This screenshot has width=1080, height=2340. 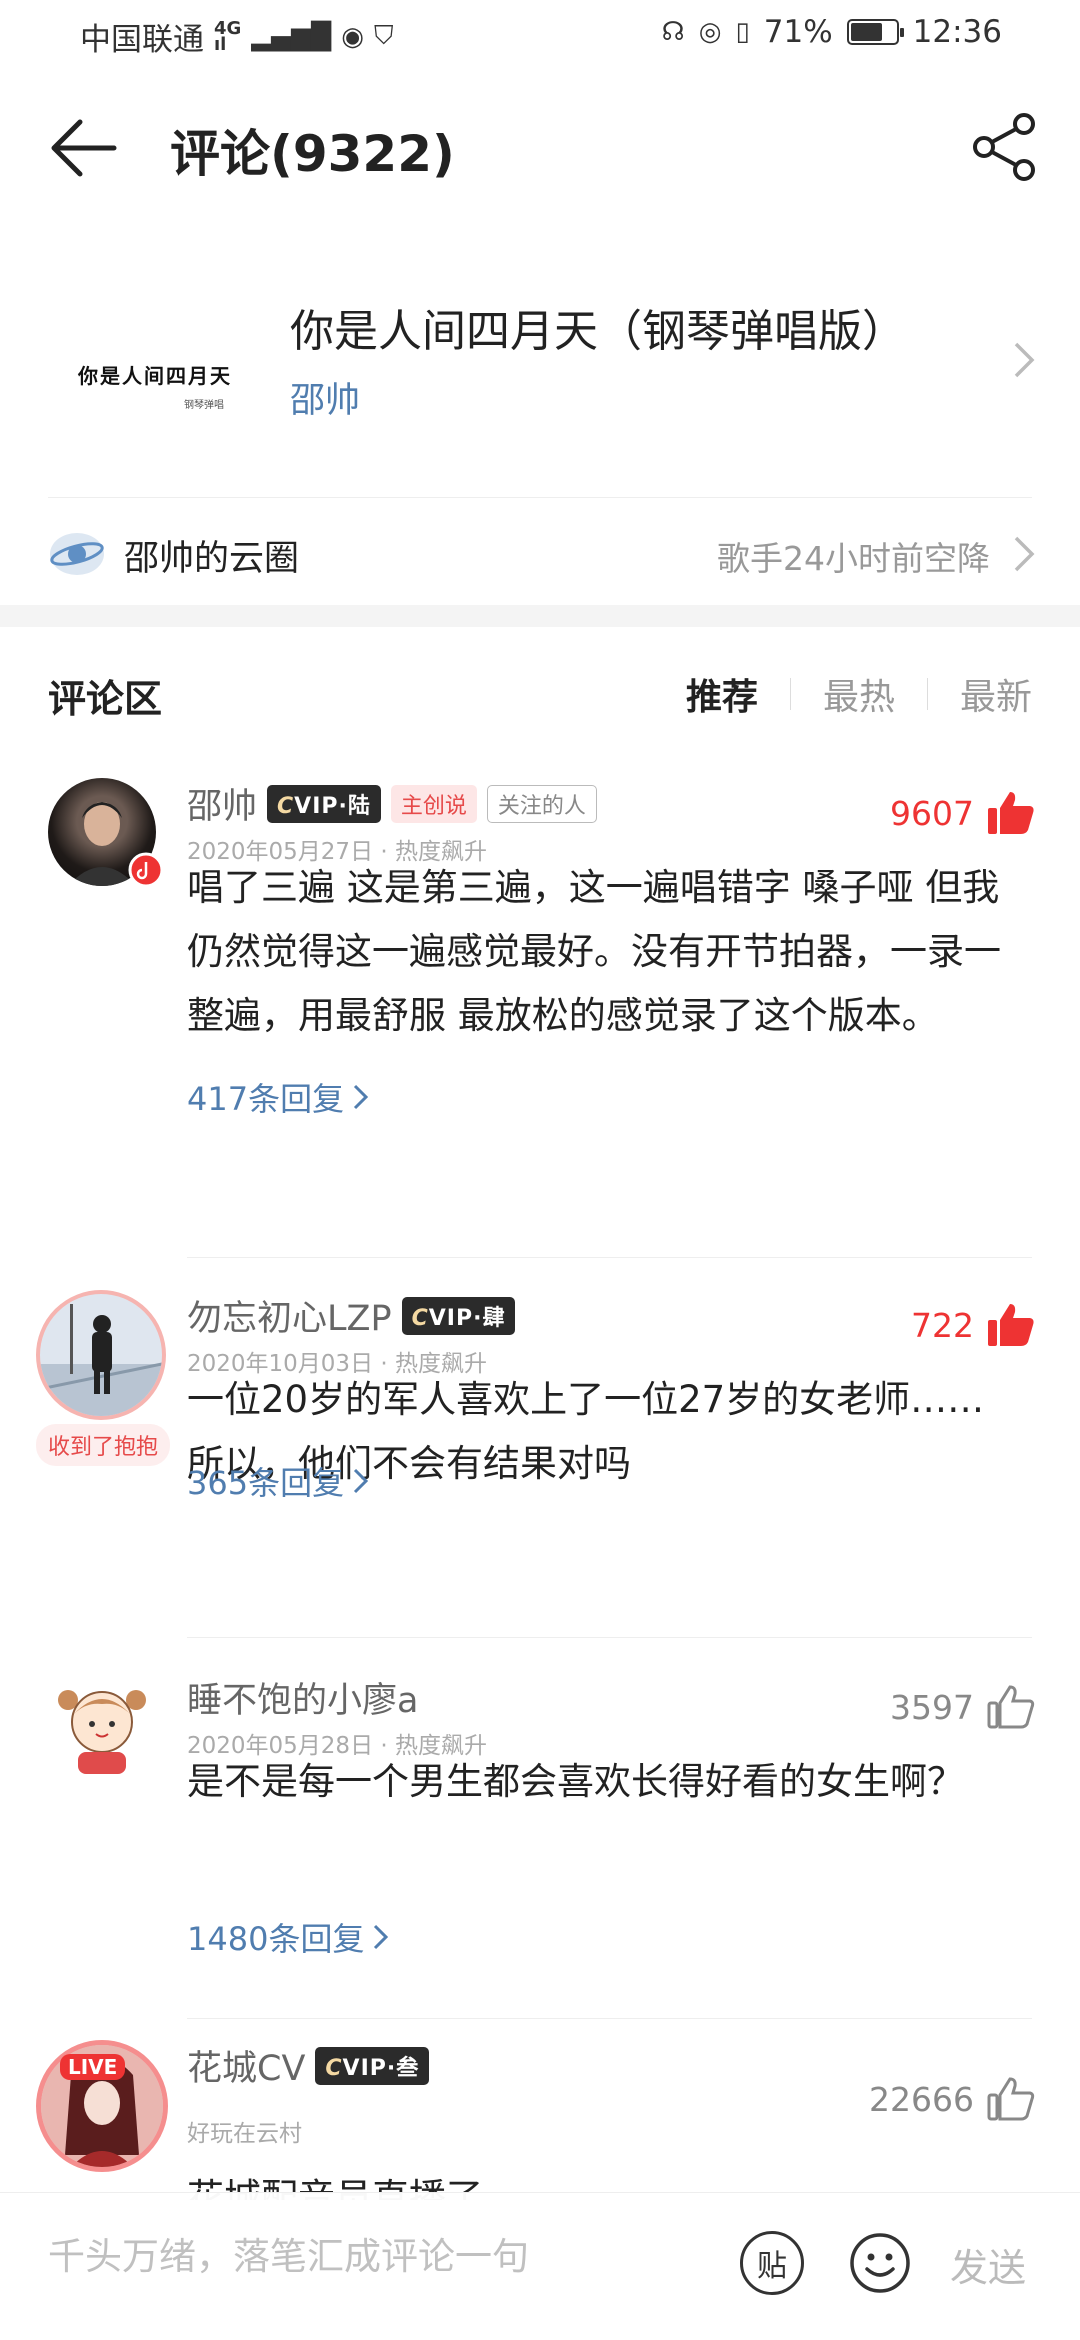 What do you see at coordinates (105, 699) in the screenshot?
I see `comments-section-title: 评论区` at bounding box center [105, 699].